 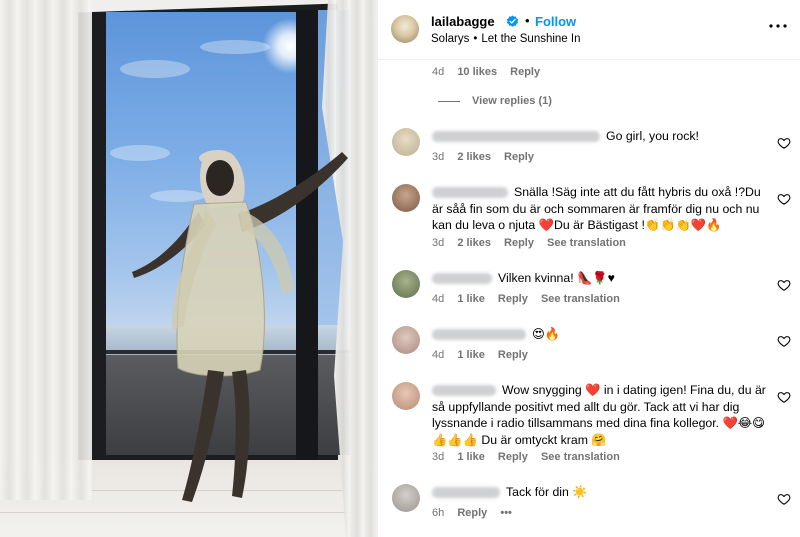 What do you see at coordinates (530, 39) in the screenshot?
I see `audio-title: Let the Sunshine In` at bounding box center [530, 39].